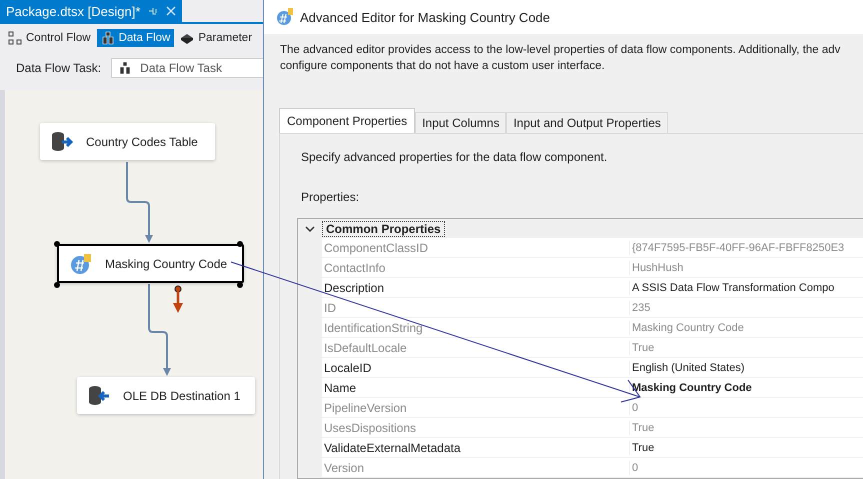 The height and width of the screenshot is (479, 863). I want to click on property-name: UsesDispositions, so click(476, 427).